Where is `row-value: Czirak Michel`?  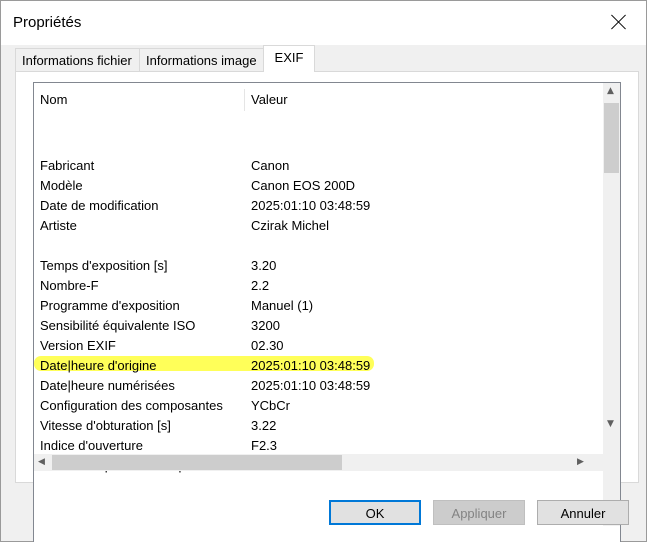
row-value: Czirak Michel is located at coordinates (290, 225).